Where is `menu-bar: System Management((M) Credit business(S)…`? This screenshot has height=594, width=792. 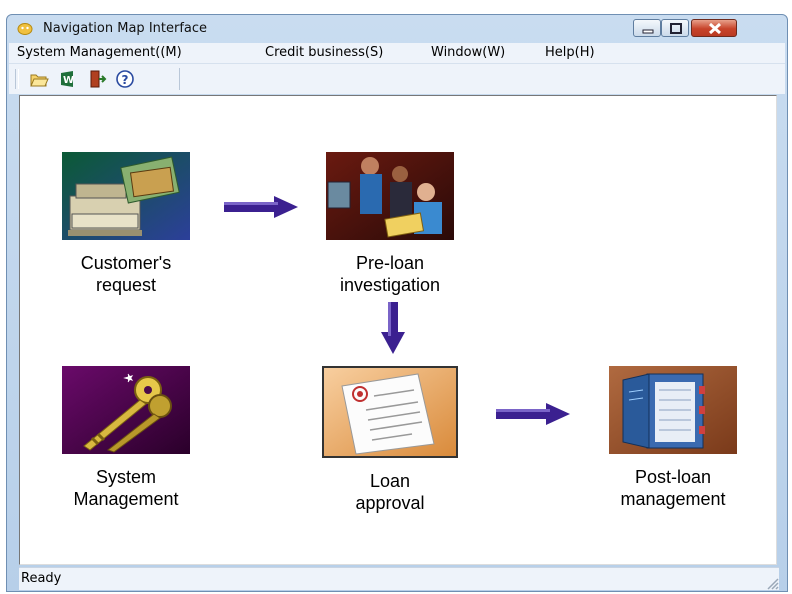
menu-bar: System Management((M) Credit business(S)… is located at coordinates (397, 53).